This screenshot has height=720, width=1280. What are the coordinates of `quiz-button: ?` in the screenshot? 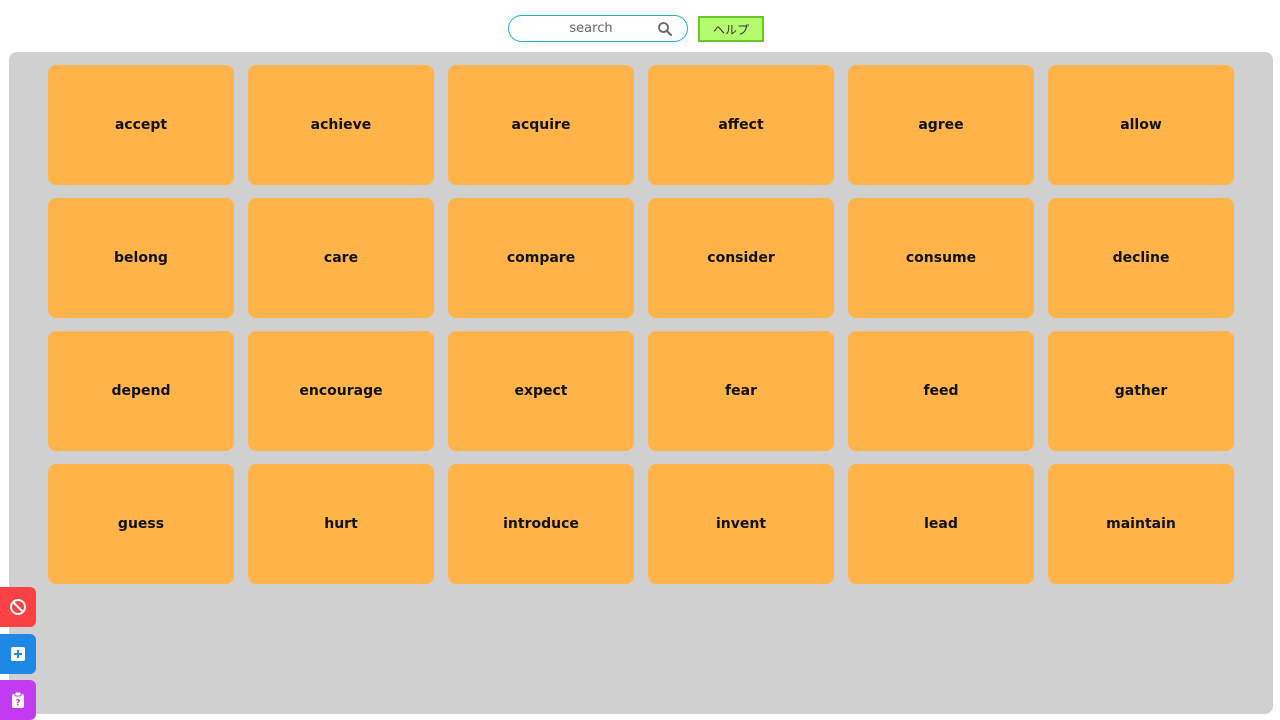 It's located at (18, 700).